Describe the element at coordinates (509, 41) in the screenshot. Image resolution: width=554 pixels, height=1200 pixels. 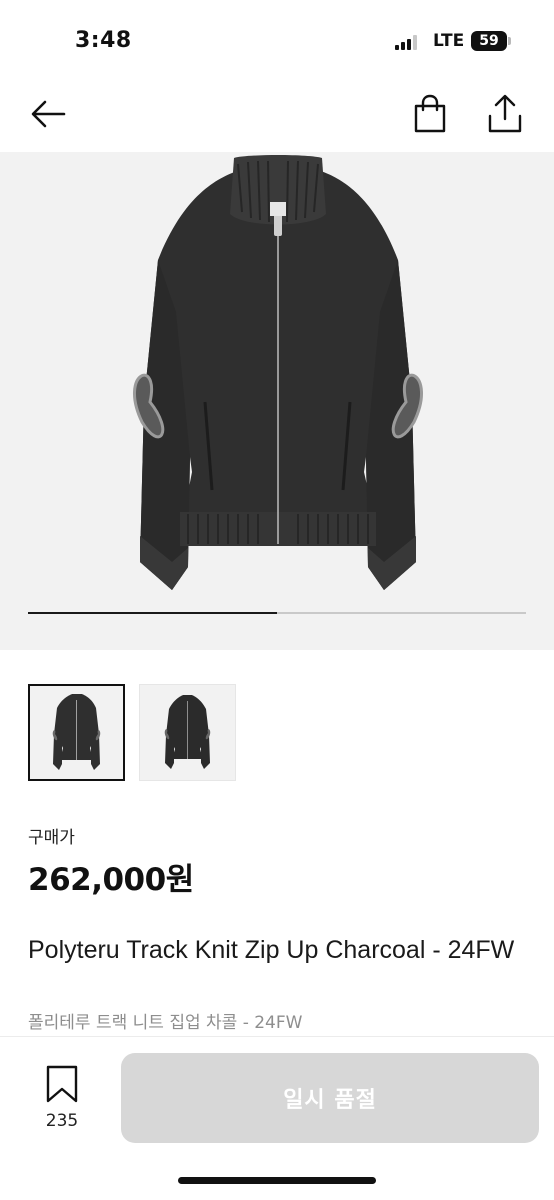
I see `battery-tip` at that location.